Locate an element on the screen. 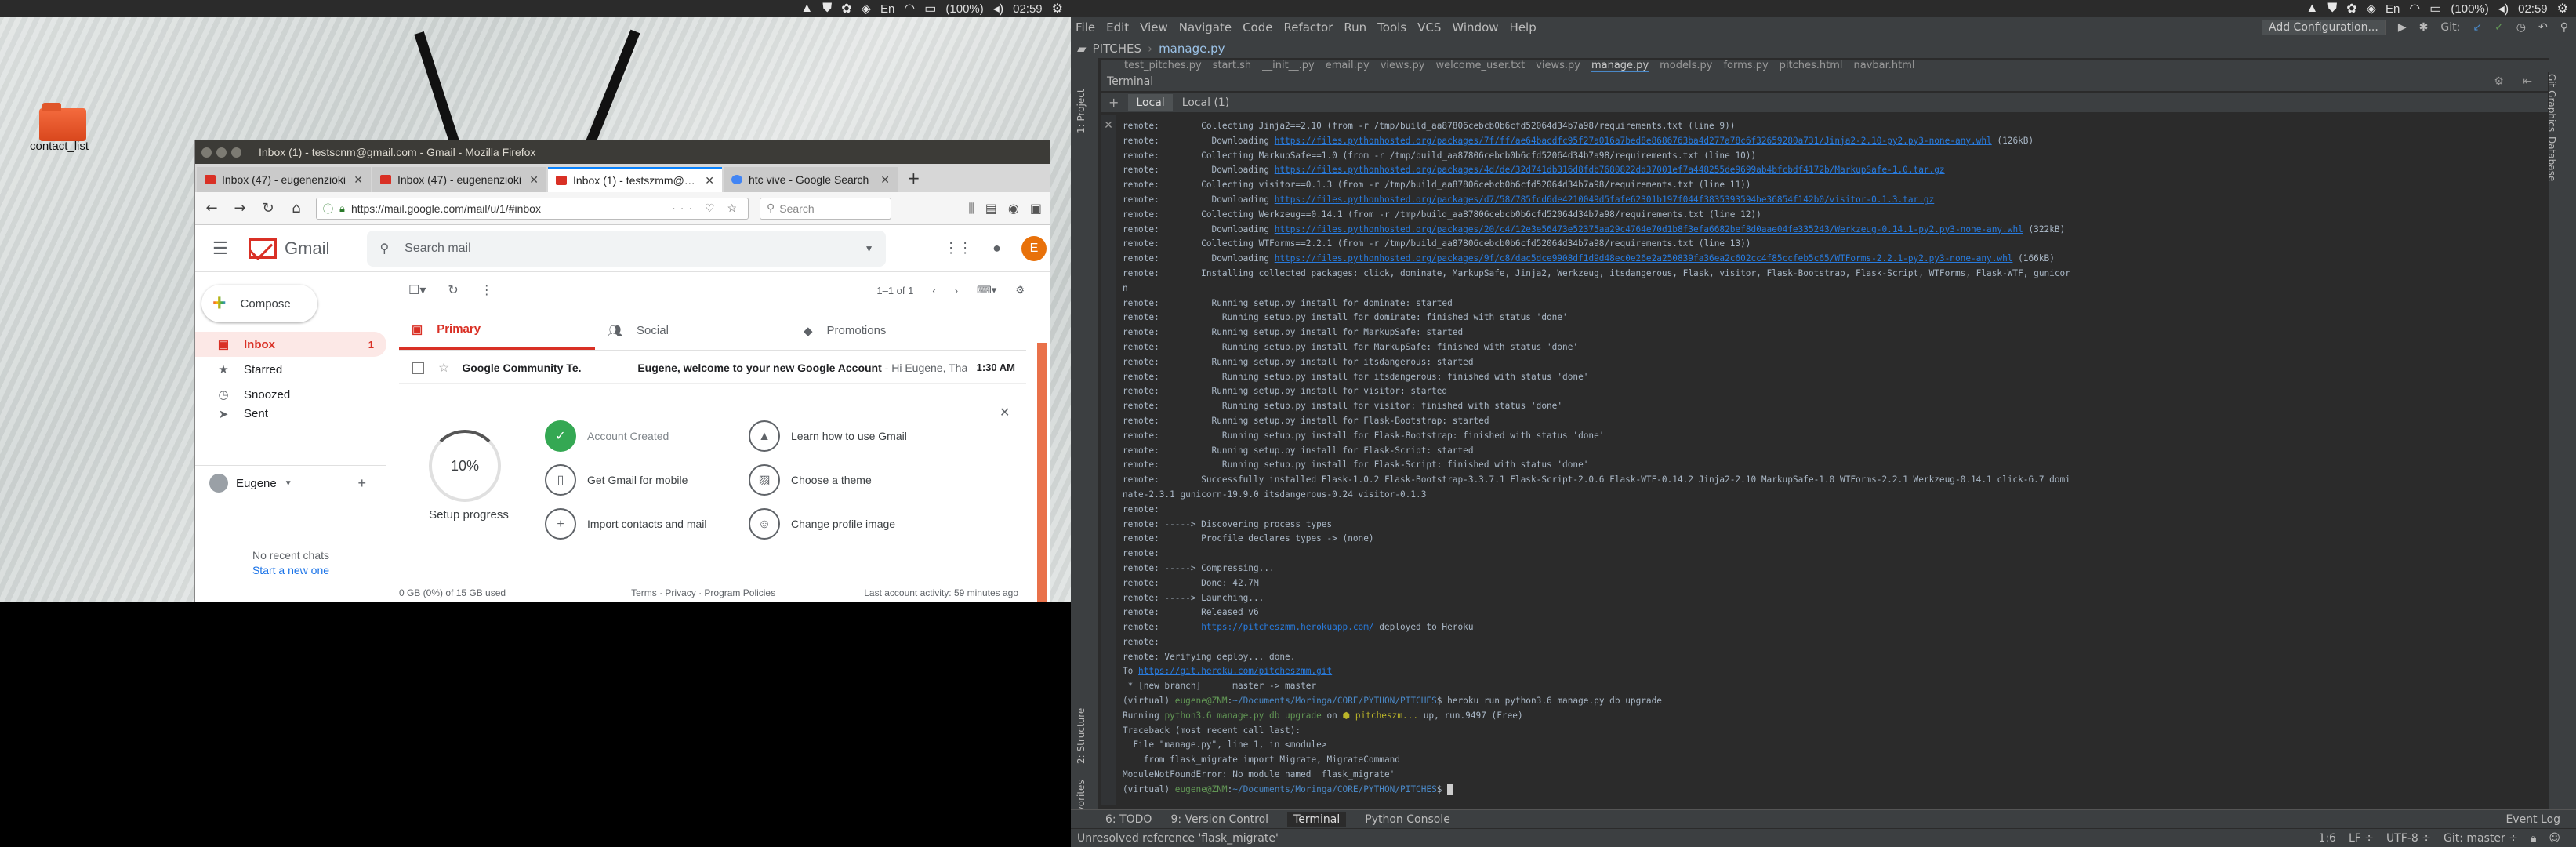  setup-item-profile: ☺ Change profile image is located at coordinates (835, 524).